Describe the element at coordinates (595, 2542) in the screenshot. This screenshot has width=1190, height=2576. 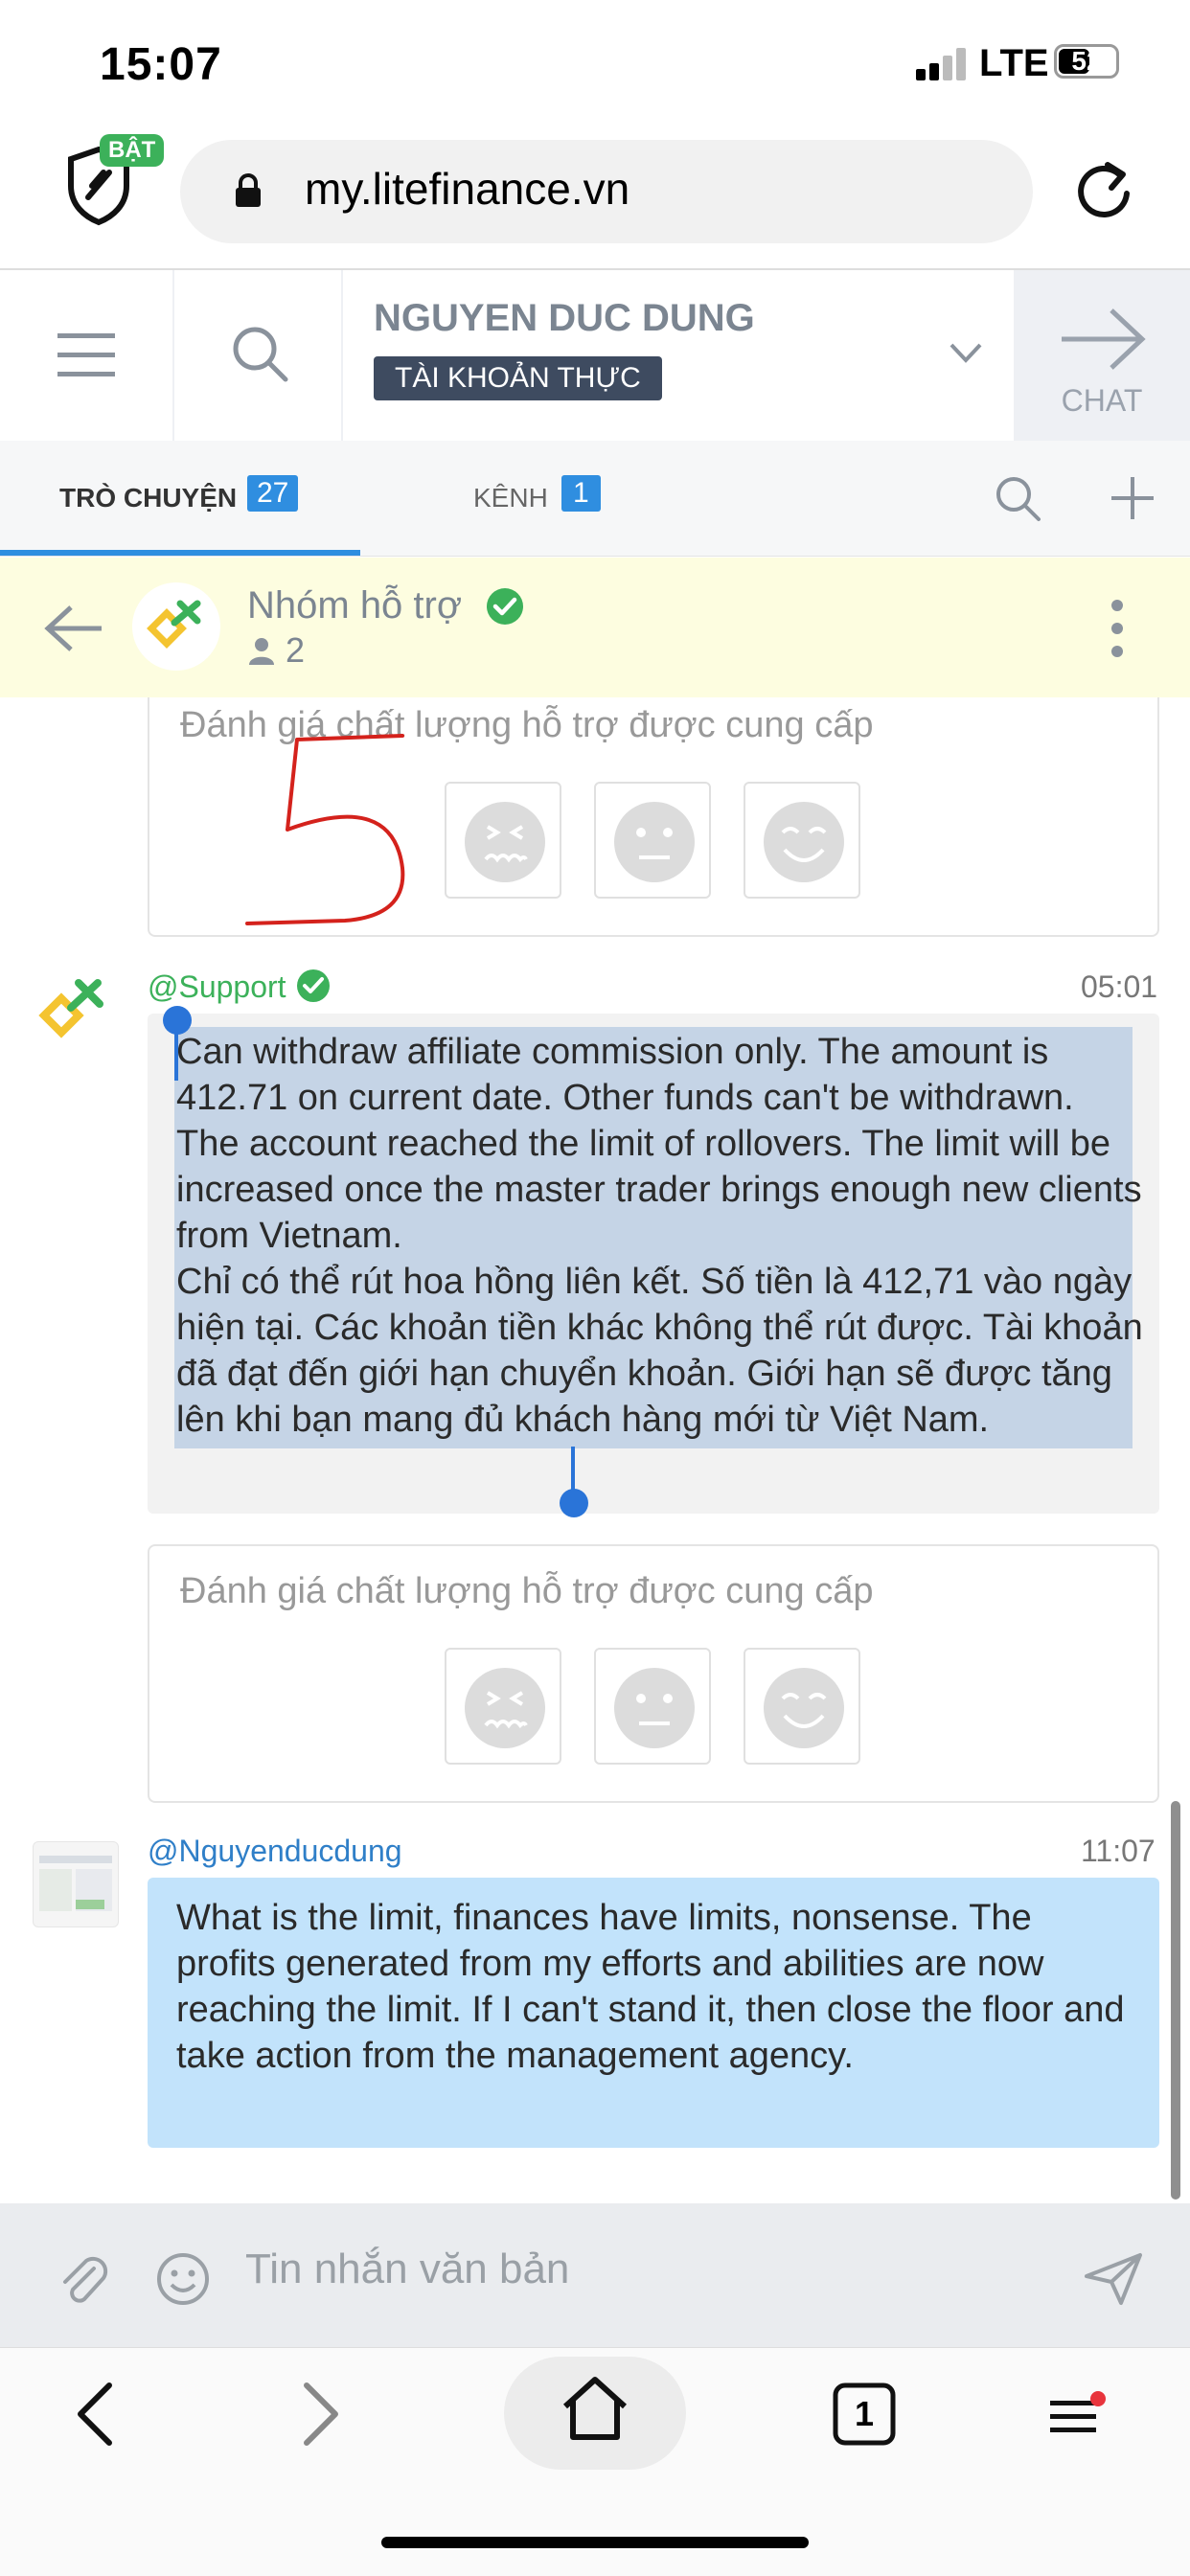
I see `home-indicator` at that location.